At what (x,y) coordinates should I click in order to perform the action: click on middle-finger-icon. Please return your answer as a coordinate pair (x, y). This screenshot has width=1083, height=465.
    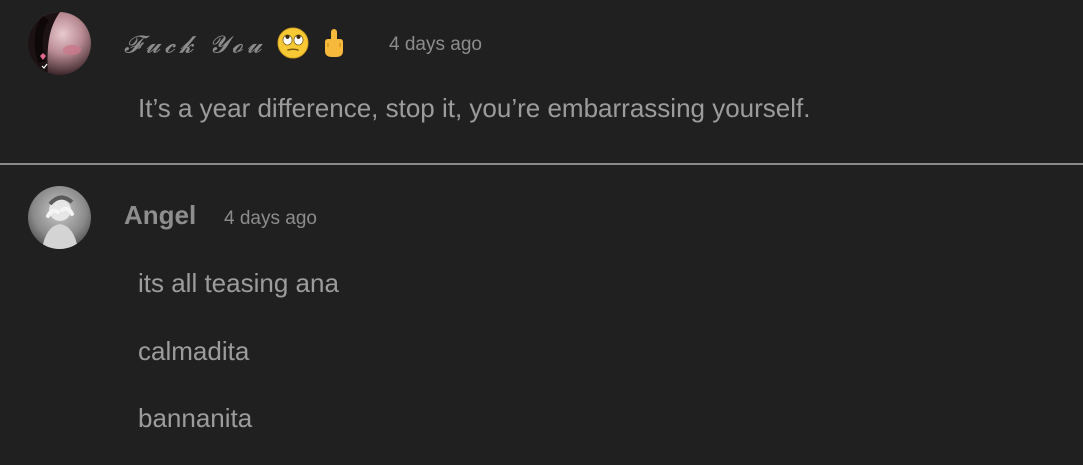
    Looking at the image, I should click on (334, 46).